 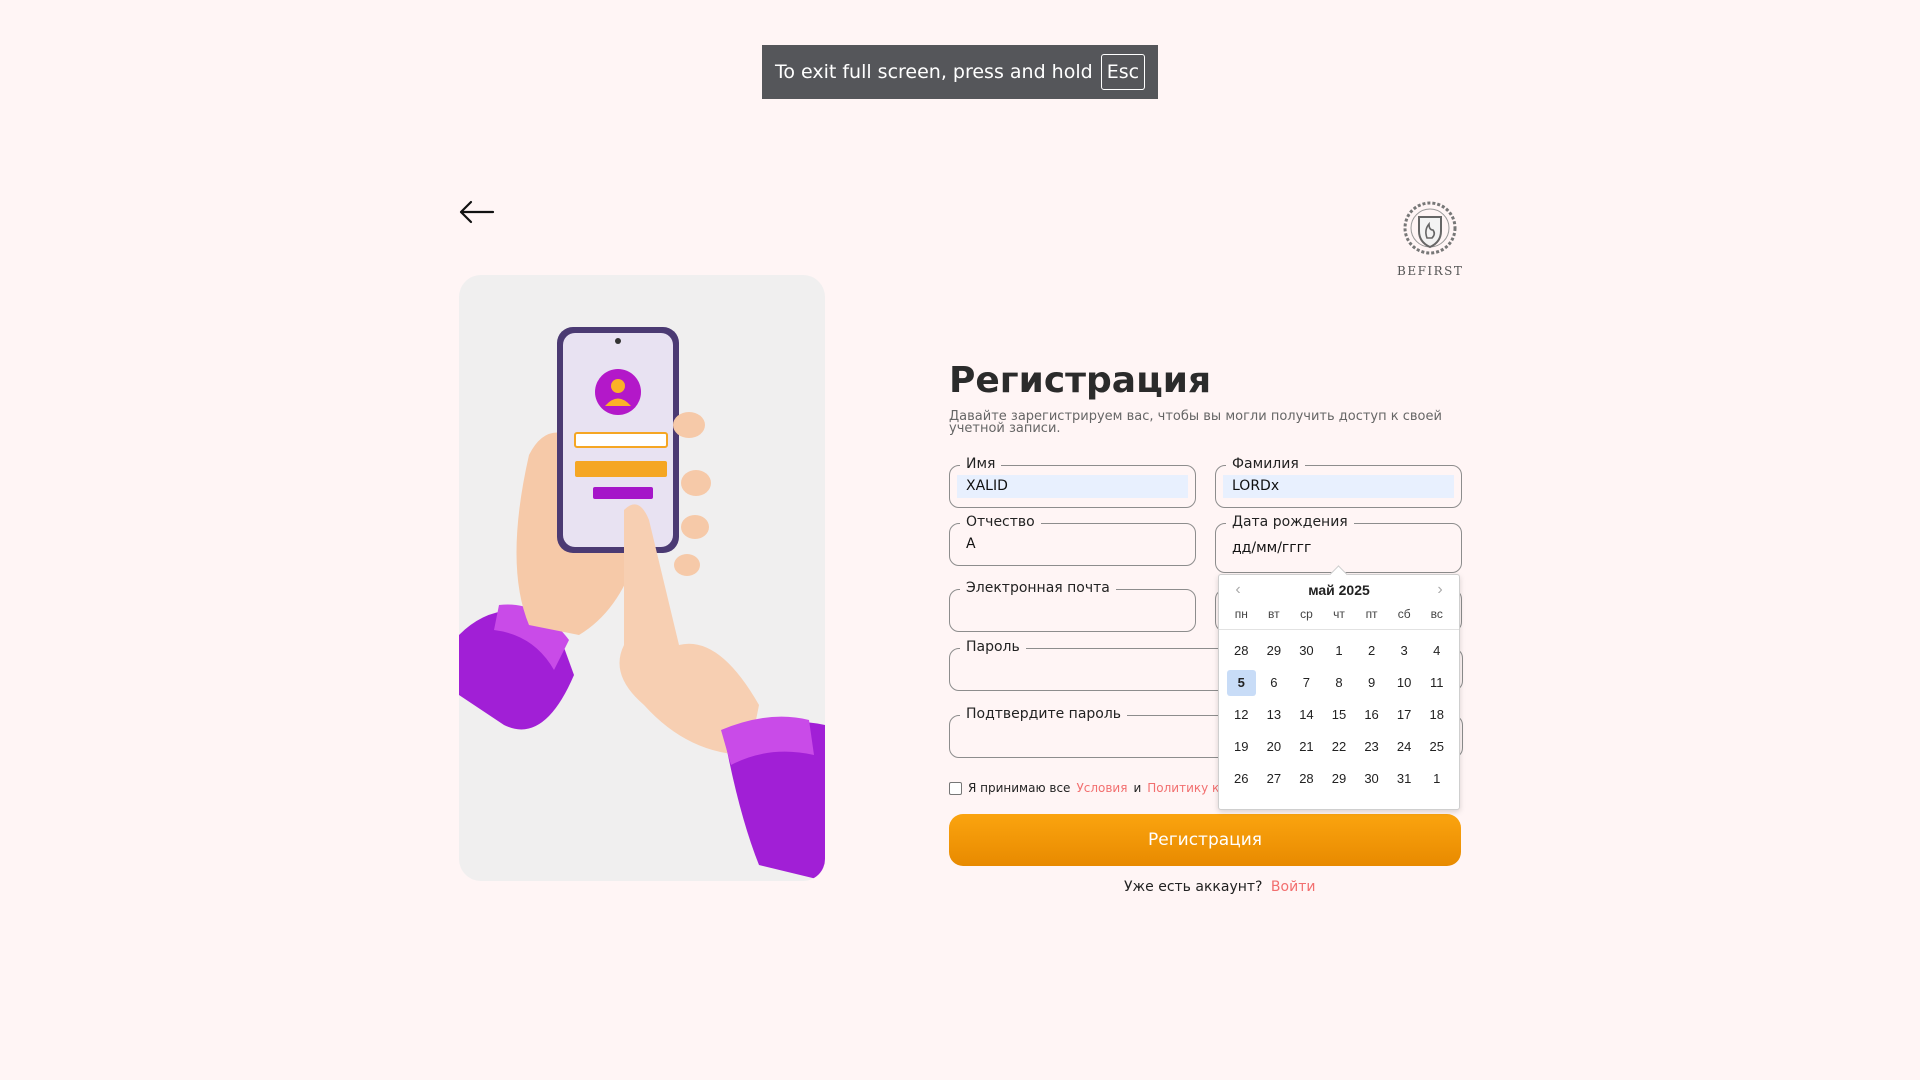 What do you see at coordinates (1274, 747) in the screenshot?
I see `calendar-day: 20` at bounding box center [1274, 747].